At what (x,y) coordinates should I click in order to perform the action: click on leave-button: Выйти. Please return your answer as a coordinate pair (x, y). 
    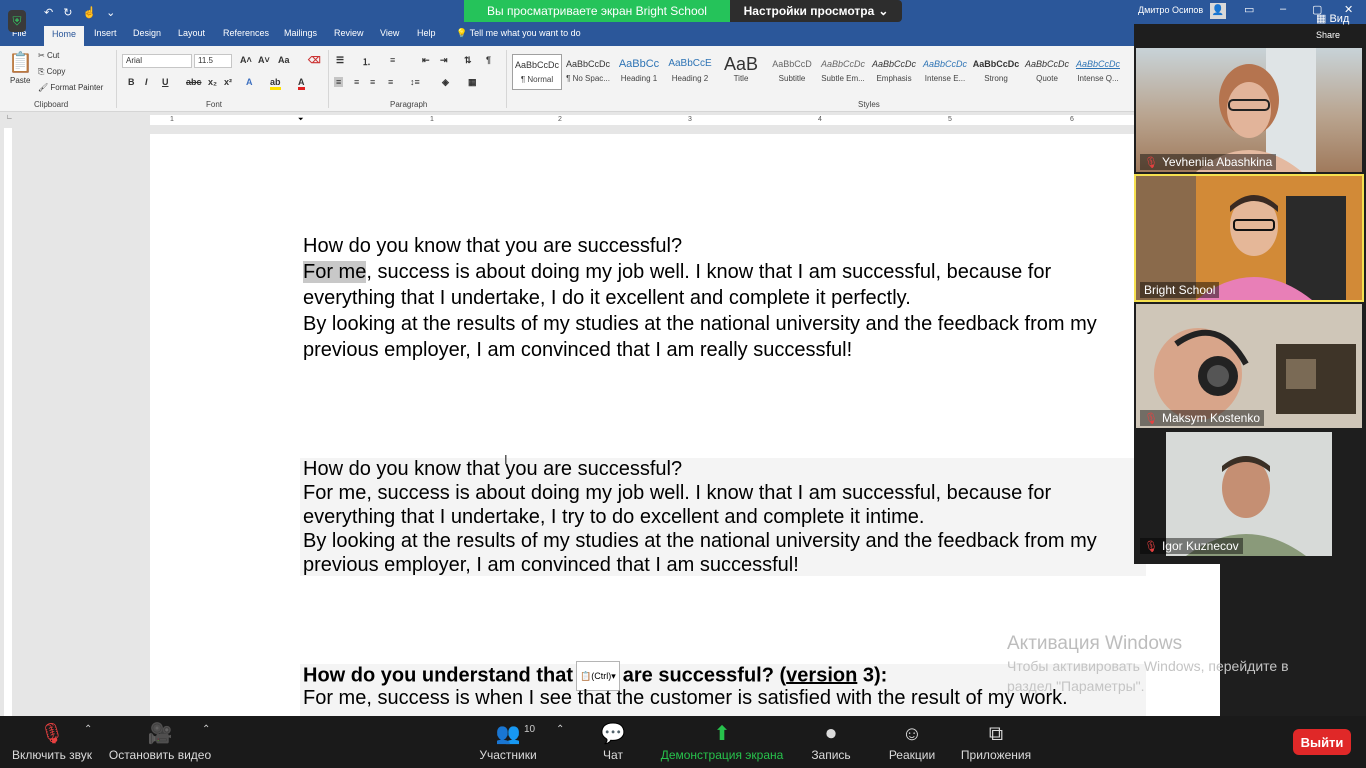
    Looking at the image, I should click on (1322, 742).